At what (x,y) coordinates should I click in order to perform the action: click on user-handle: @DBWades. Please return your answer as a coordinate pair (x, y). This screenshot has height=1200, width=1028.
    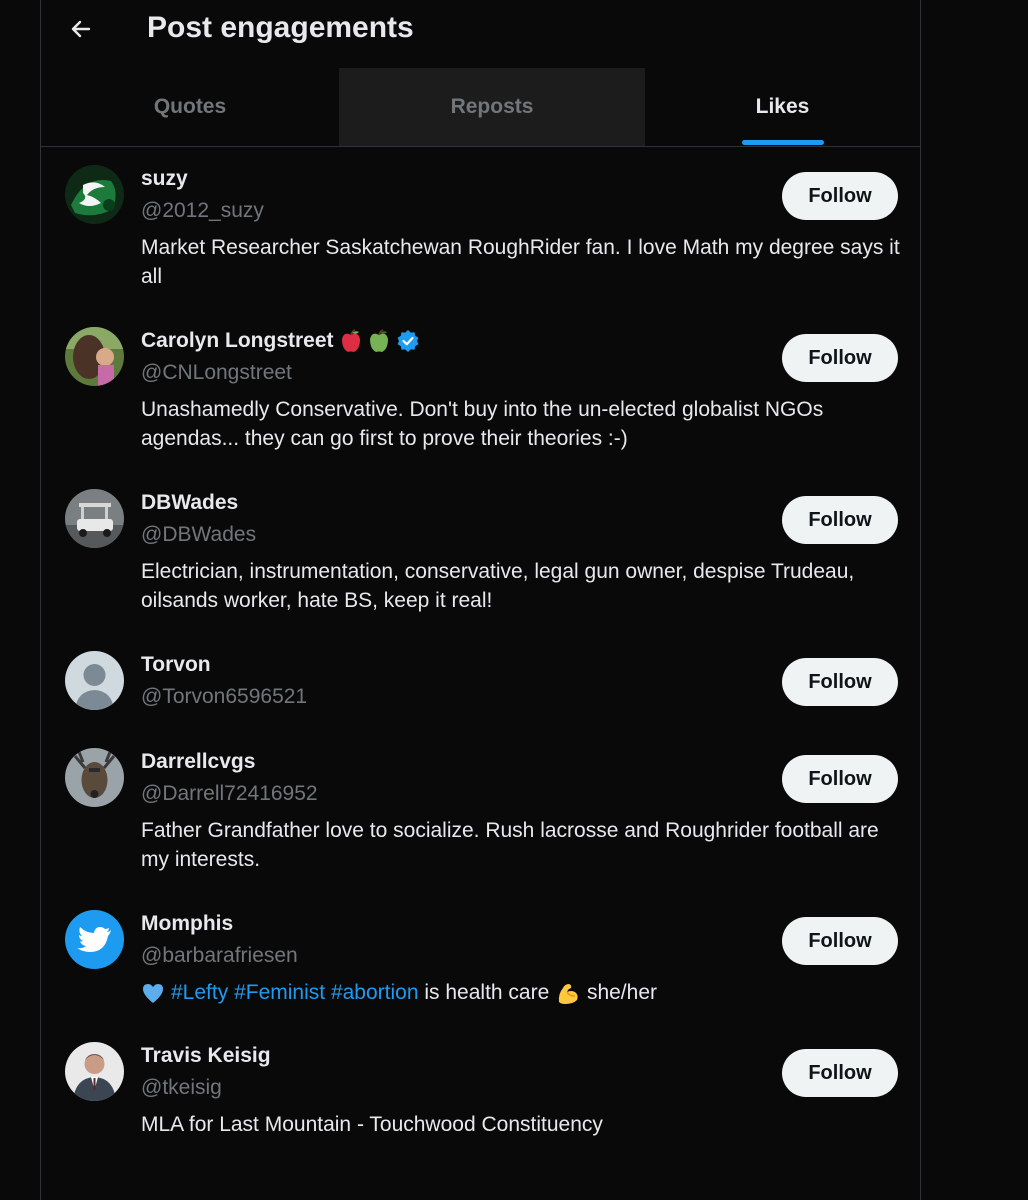
    Looking at the image, I should click on (198, 535).